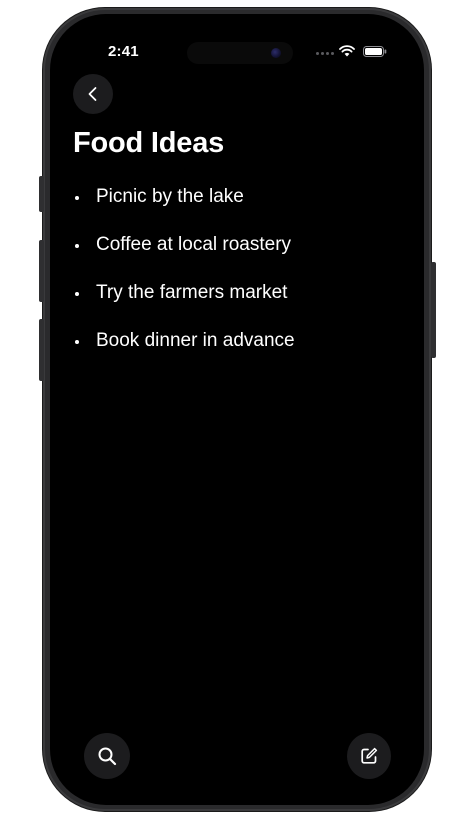 This screenshot has height=821, width=474. What do you see at coordinates (41, 350) in the screenshot?
I see `volume-down-hardware` at bounding box center [41, 350].